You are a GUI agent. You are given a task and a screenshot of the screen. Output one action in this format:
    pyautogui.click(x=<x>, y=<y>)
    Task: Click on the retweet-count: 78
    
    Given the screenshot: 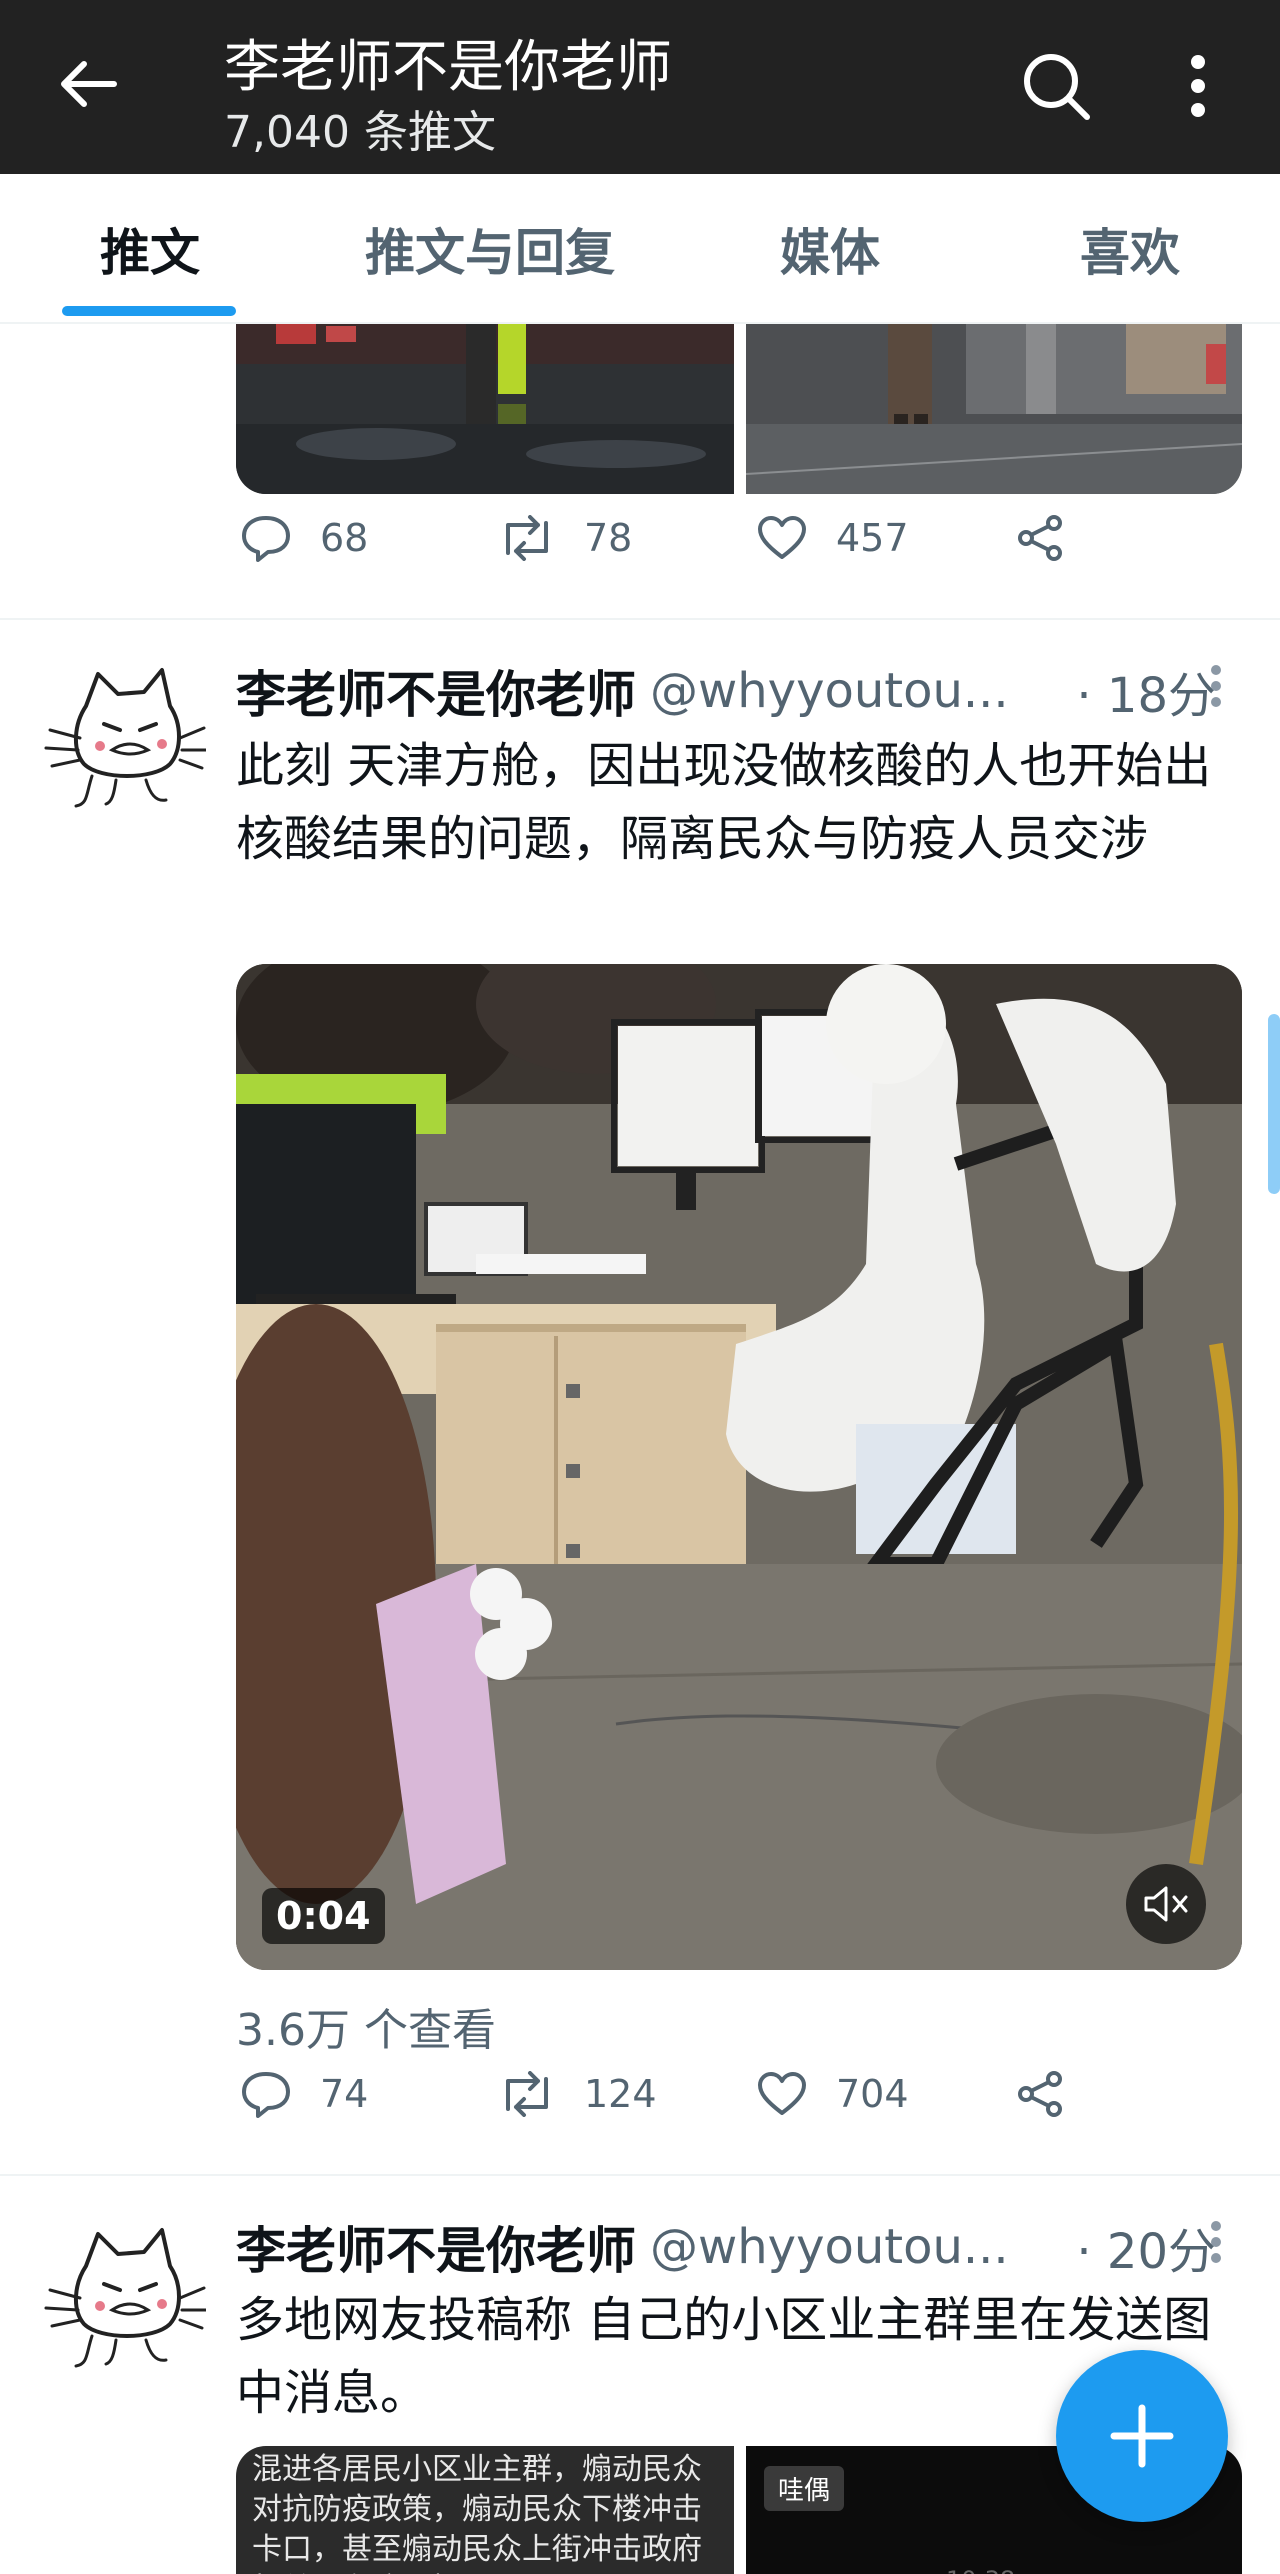 What is the action you would take?
    pyautogui.click(x=608, y=538)
    